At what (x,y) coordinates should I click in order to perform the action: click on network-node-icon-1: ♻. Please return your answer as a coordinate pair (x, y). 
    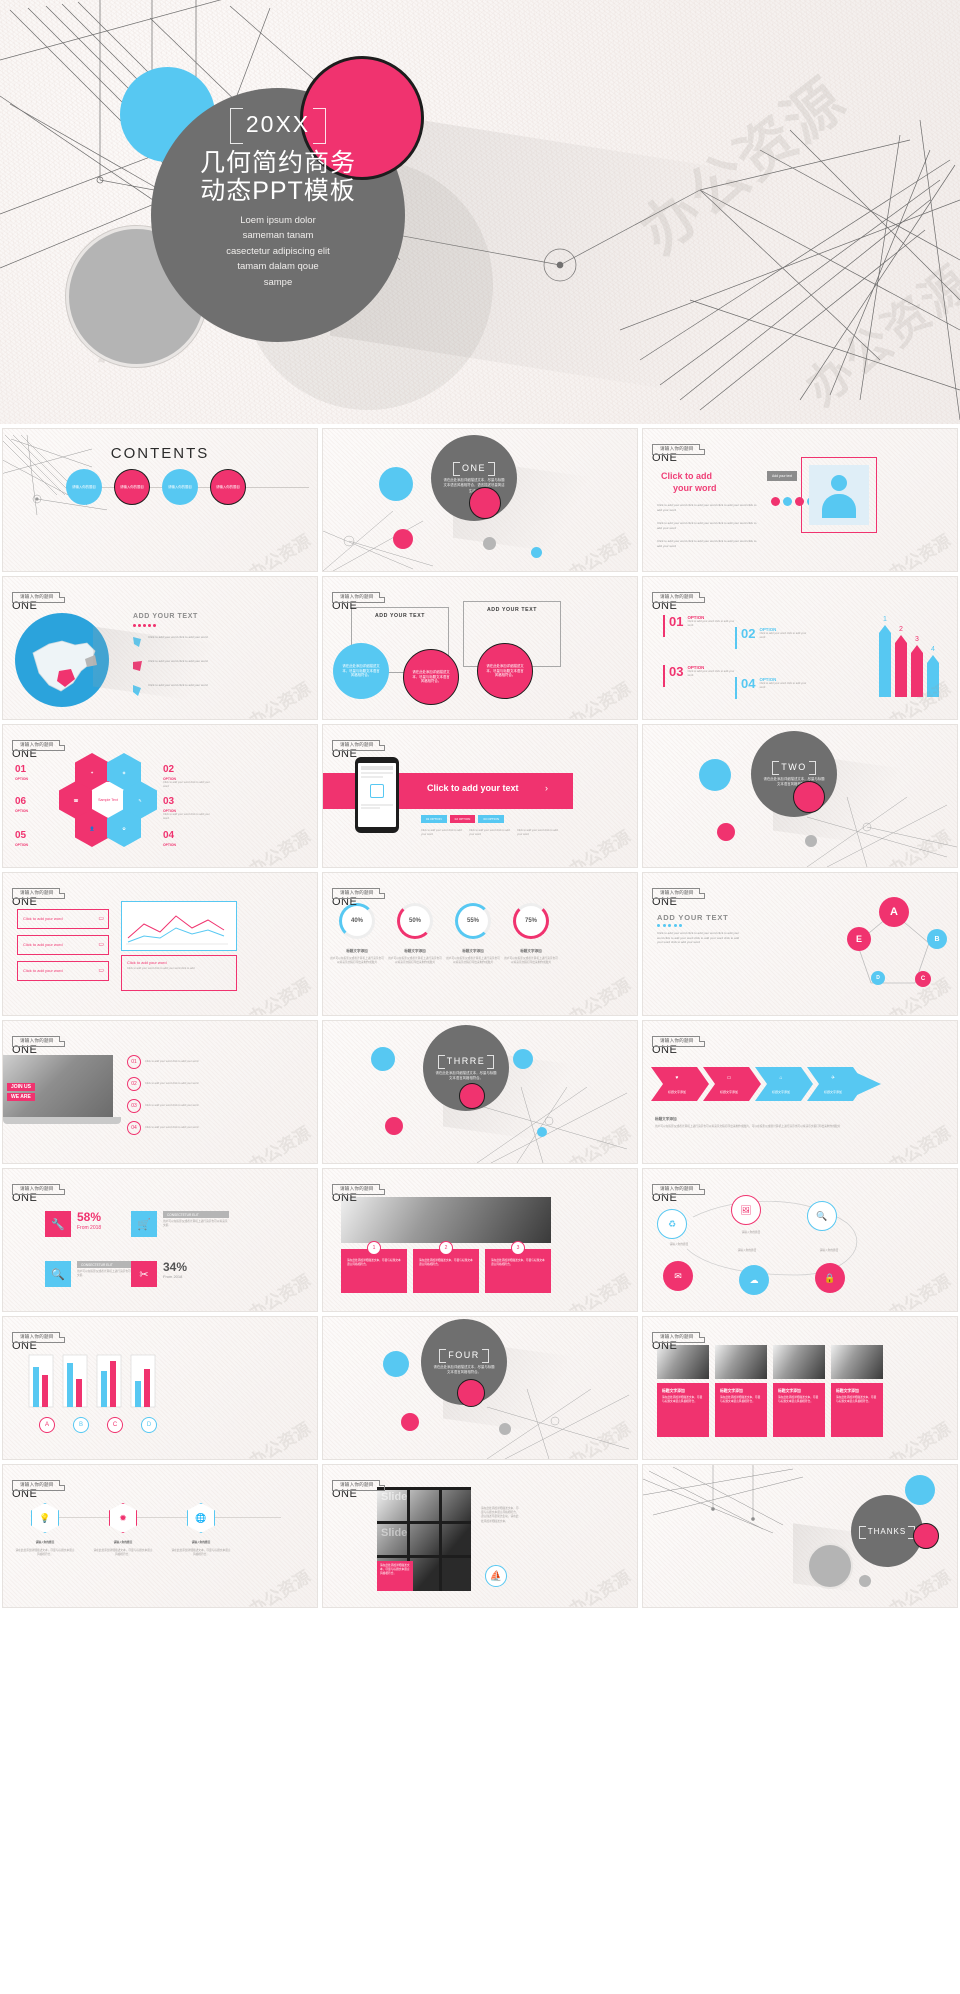
    Looking at the image, I should click on (672, 1224).